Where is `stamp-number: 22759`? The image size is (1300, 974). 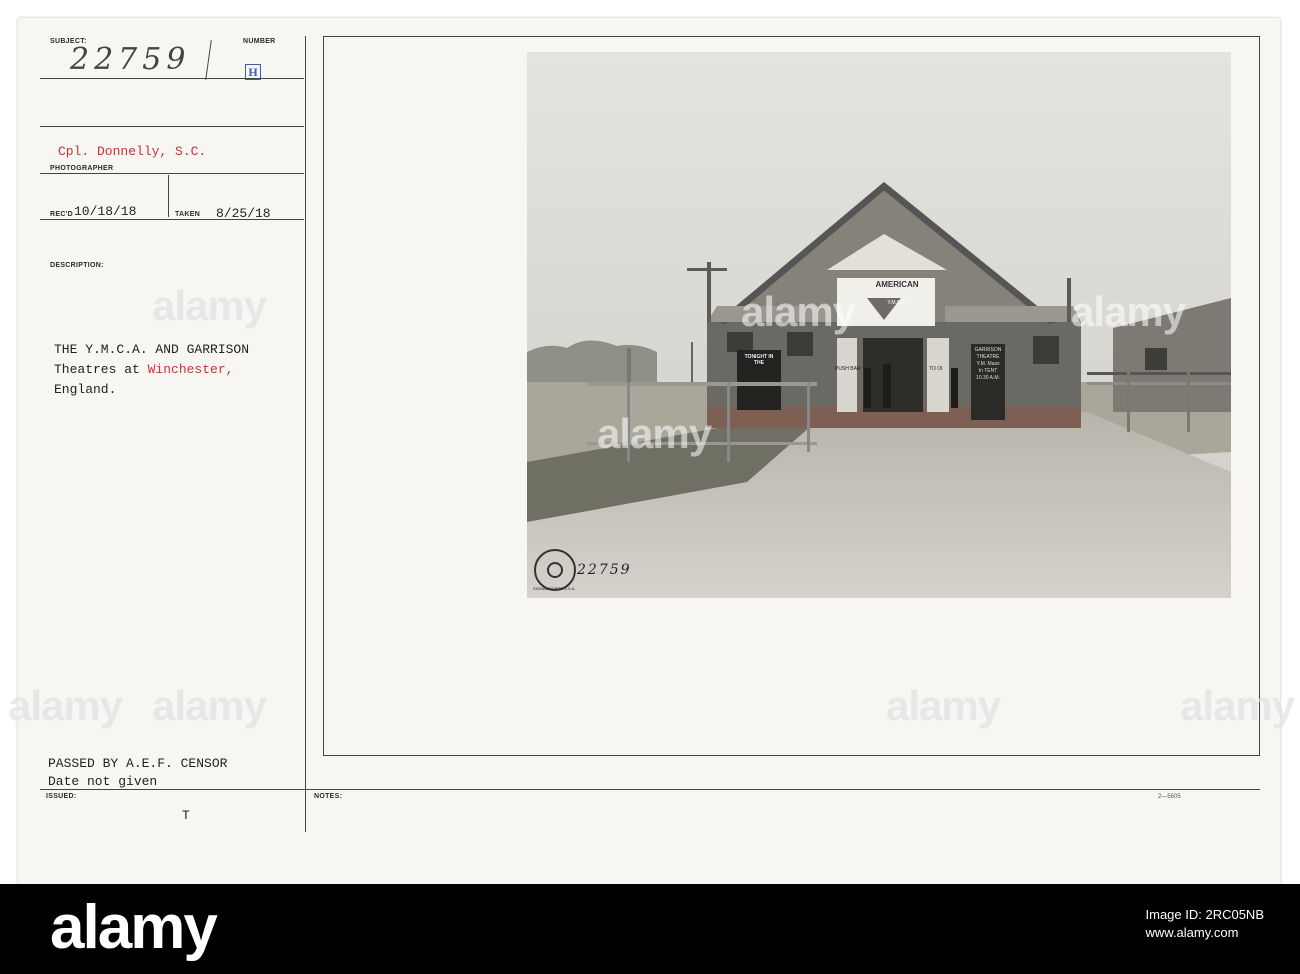
stamp-number: 22759 is located at coordinates (604, 570).